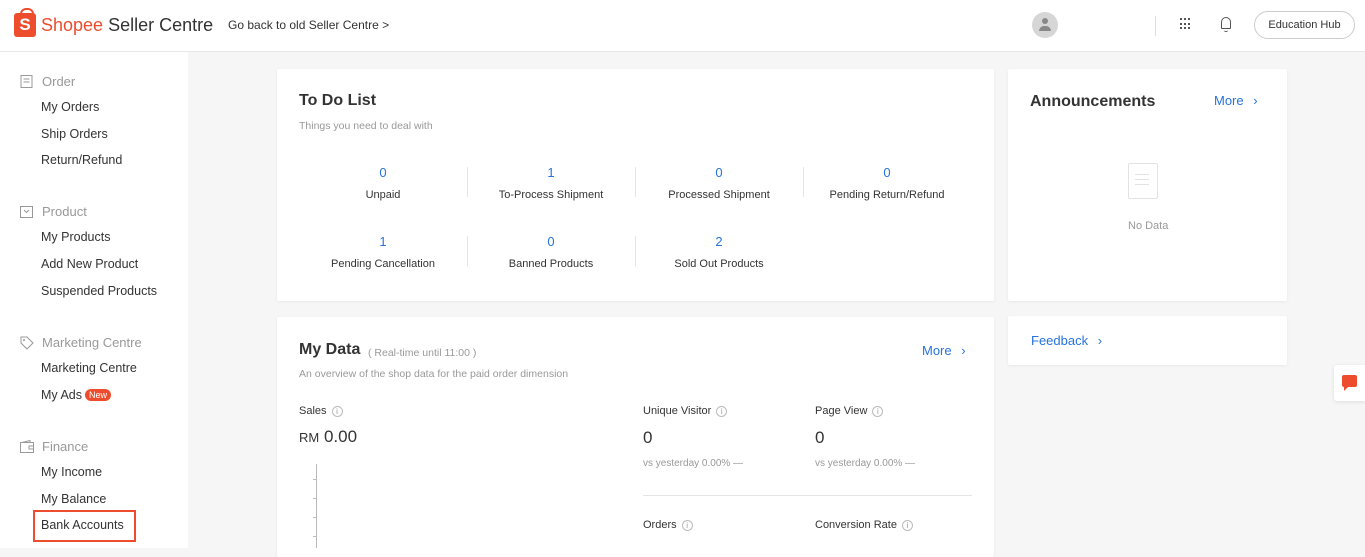 This screenshot has width=1365, height=557. Describe the element at coordinates (648, 437) in the screenshot. I see `unique-visitor-value: 0` at that location.